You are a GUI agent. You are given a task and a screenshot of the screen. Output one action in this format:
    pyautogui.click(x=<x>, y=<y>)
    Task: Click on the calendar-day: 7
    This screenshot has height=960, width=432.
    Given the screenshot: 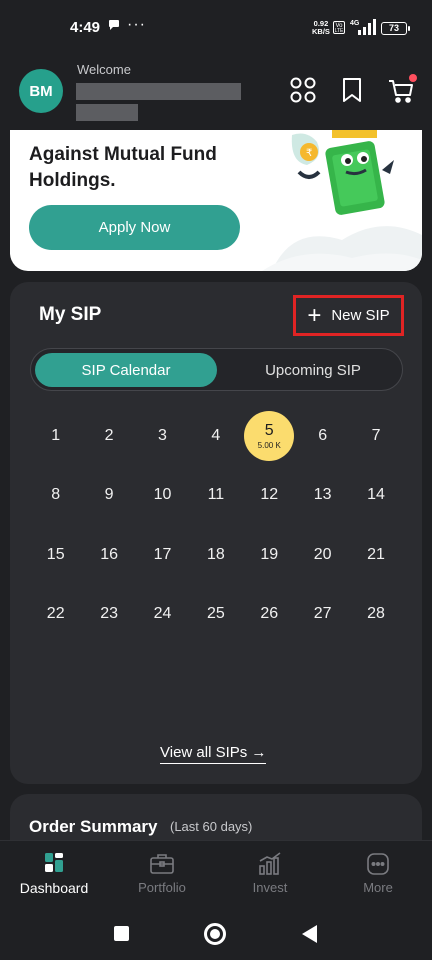 What is the action you would take?
    pyautogui.click(x=375, y=436)
    